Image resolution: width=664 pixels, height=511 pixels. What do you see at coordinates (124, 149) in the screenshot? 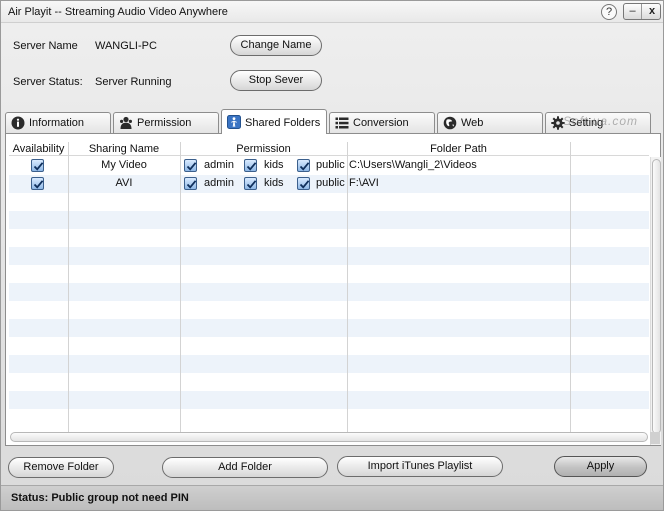
I see `header-sharing-name: Sharing Name` at bounding box center [124, 149].